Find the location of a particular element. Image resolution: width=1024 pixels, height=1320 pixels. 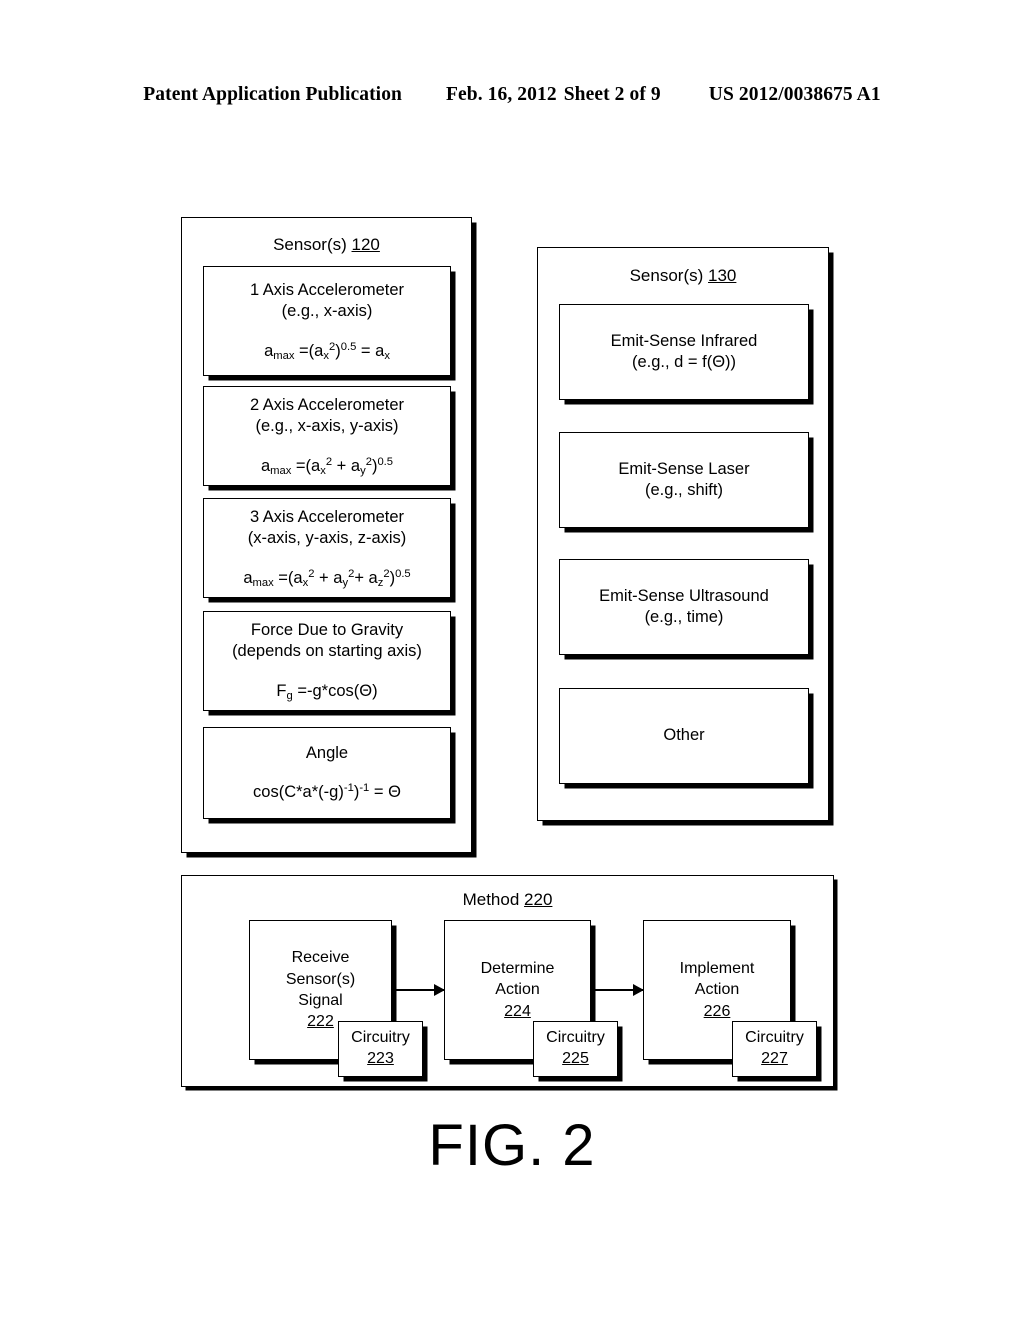

method-220-title: Method 220 is located at coordinates (507, 900).